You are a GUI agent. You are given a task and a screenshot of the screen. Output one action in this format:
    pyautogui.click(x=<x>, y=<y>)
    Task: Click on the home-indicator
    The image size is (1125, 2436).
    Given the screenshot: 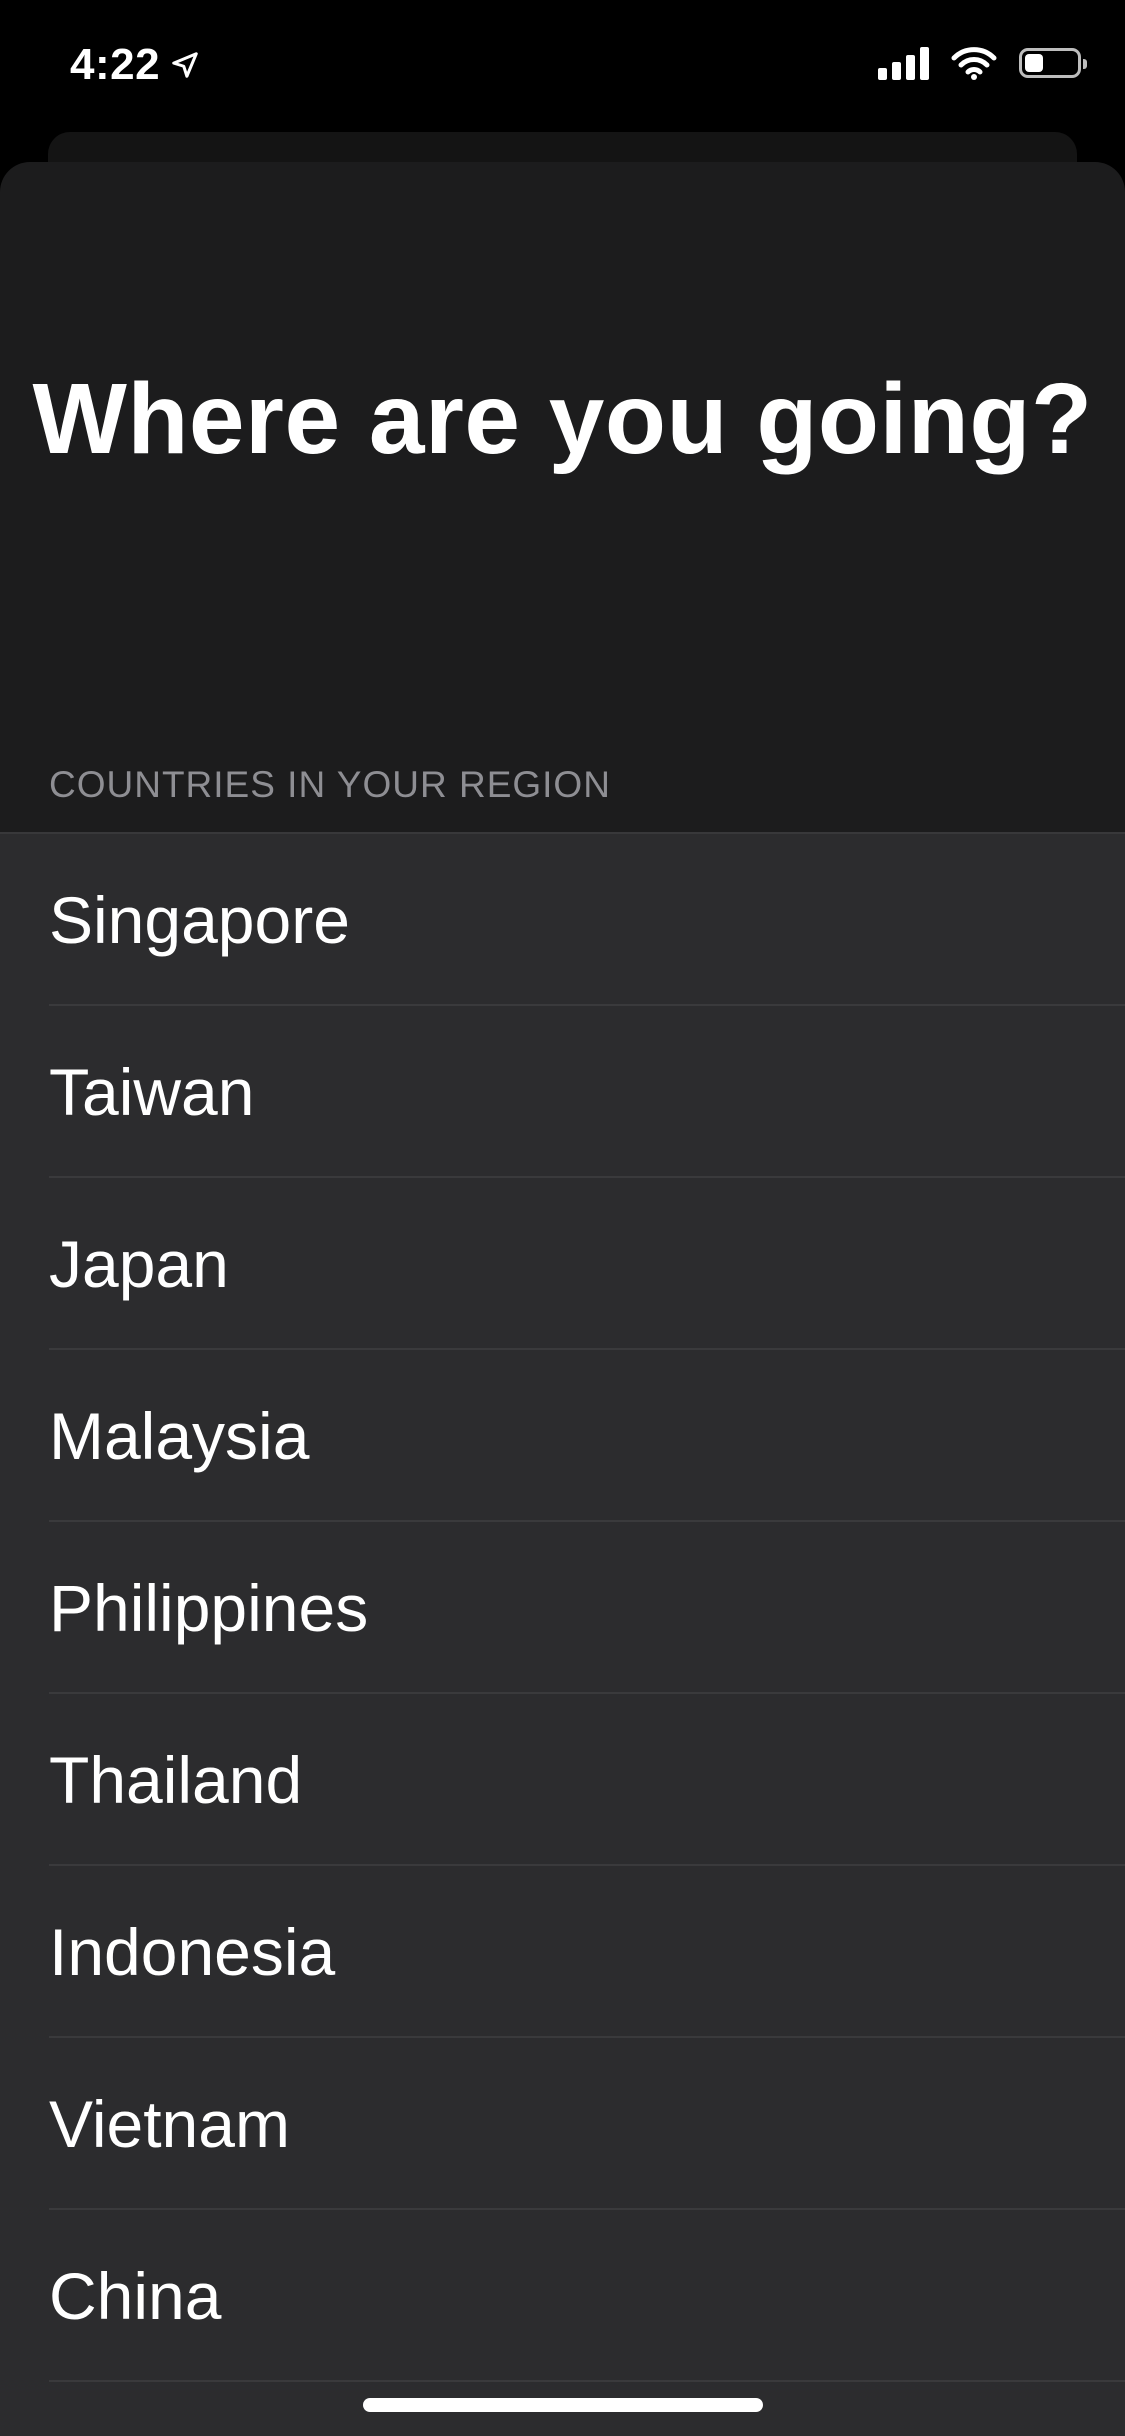 What is the action you would take?
    pyautogui.click(x=563, y=2405)
    